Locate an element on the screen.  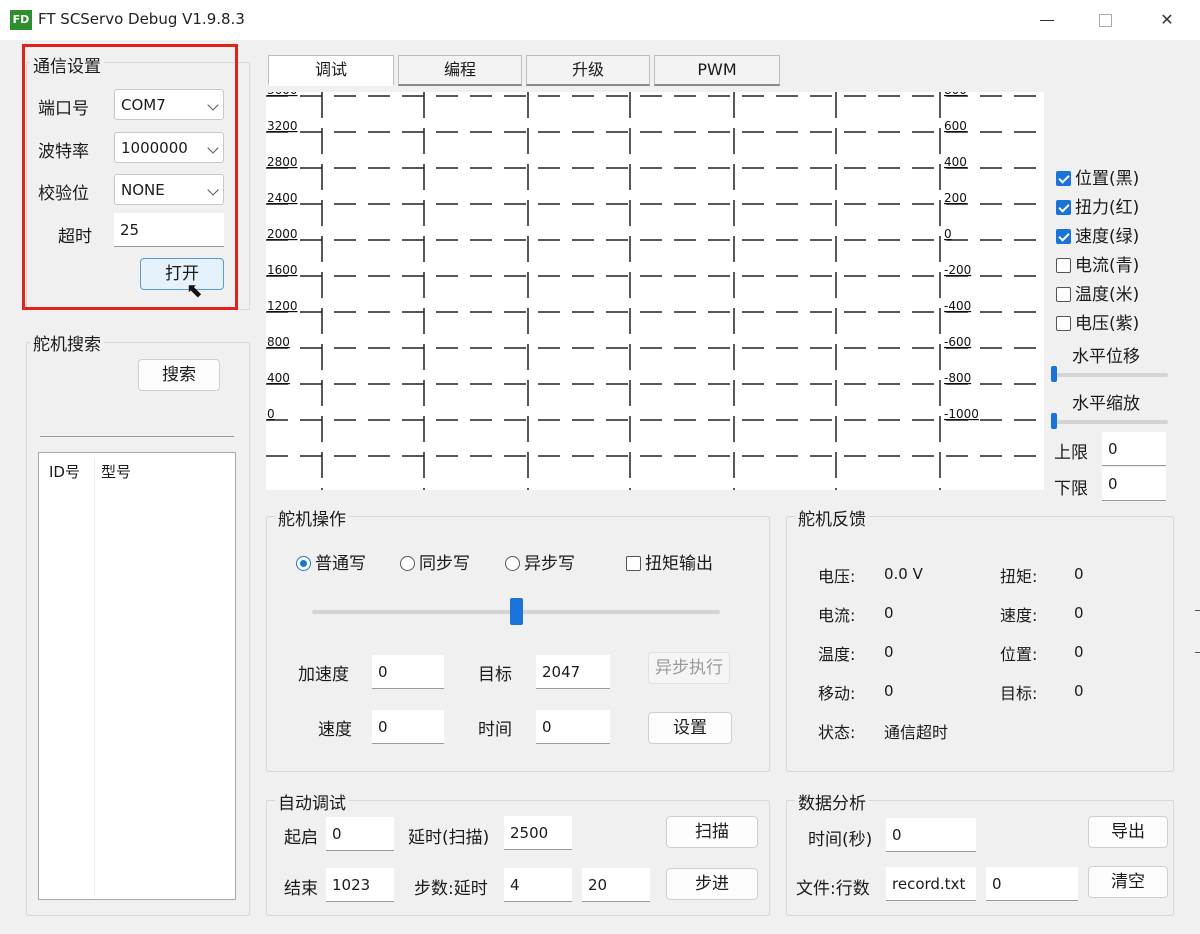
fb-target-value: 0 is located at coordinates (1079, 691).